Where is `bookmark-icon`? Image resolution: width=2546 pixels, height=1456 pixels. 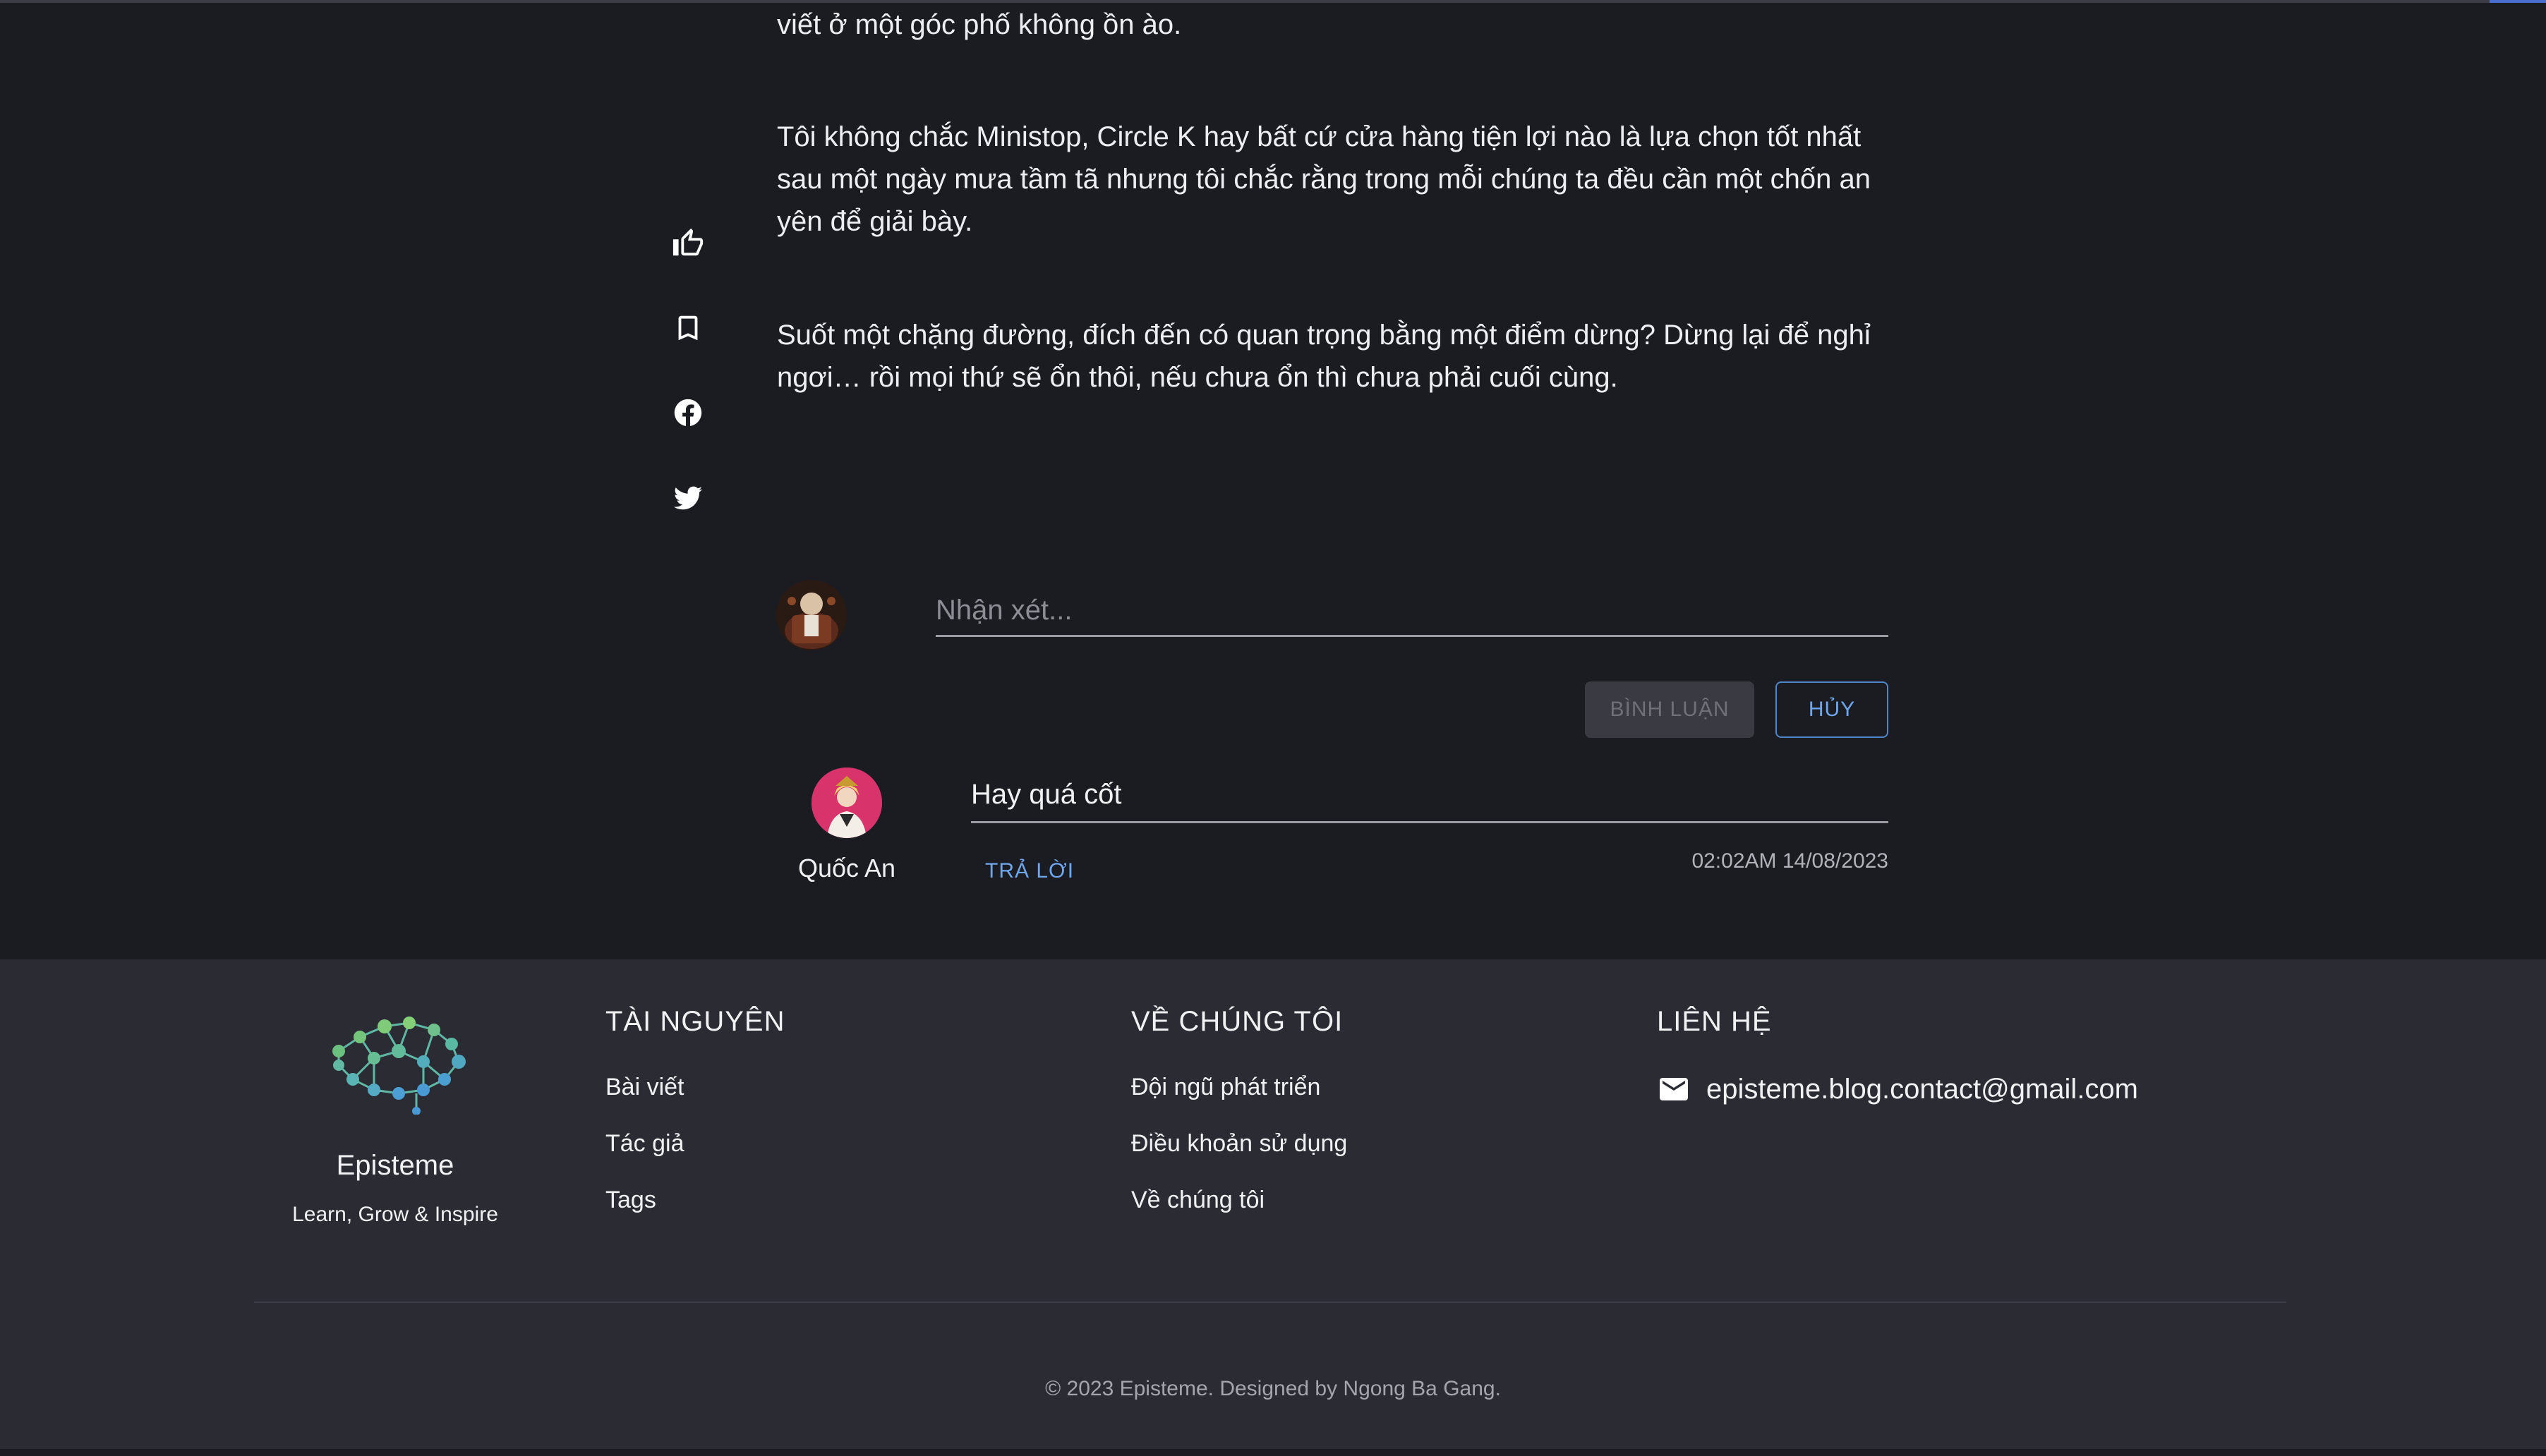
bookmark-icon is located at coordinates (688, 328).